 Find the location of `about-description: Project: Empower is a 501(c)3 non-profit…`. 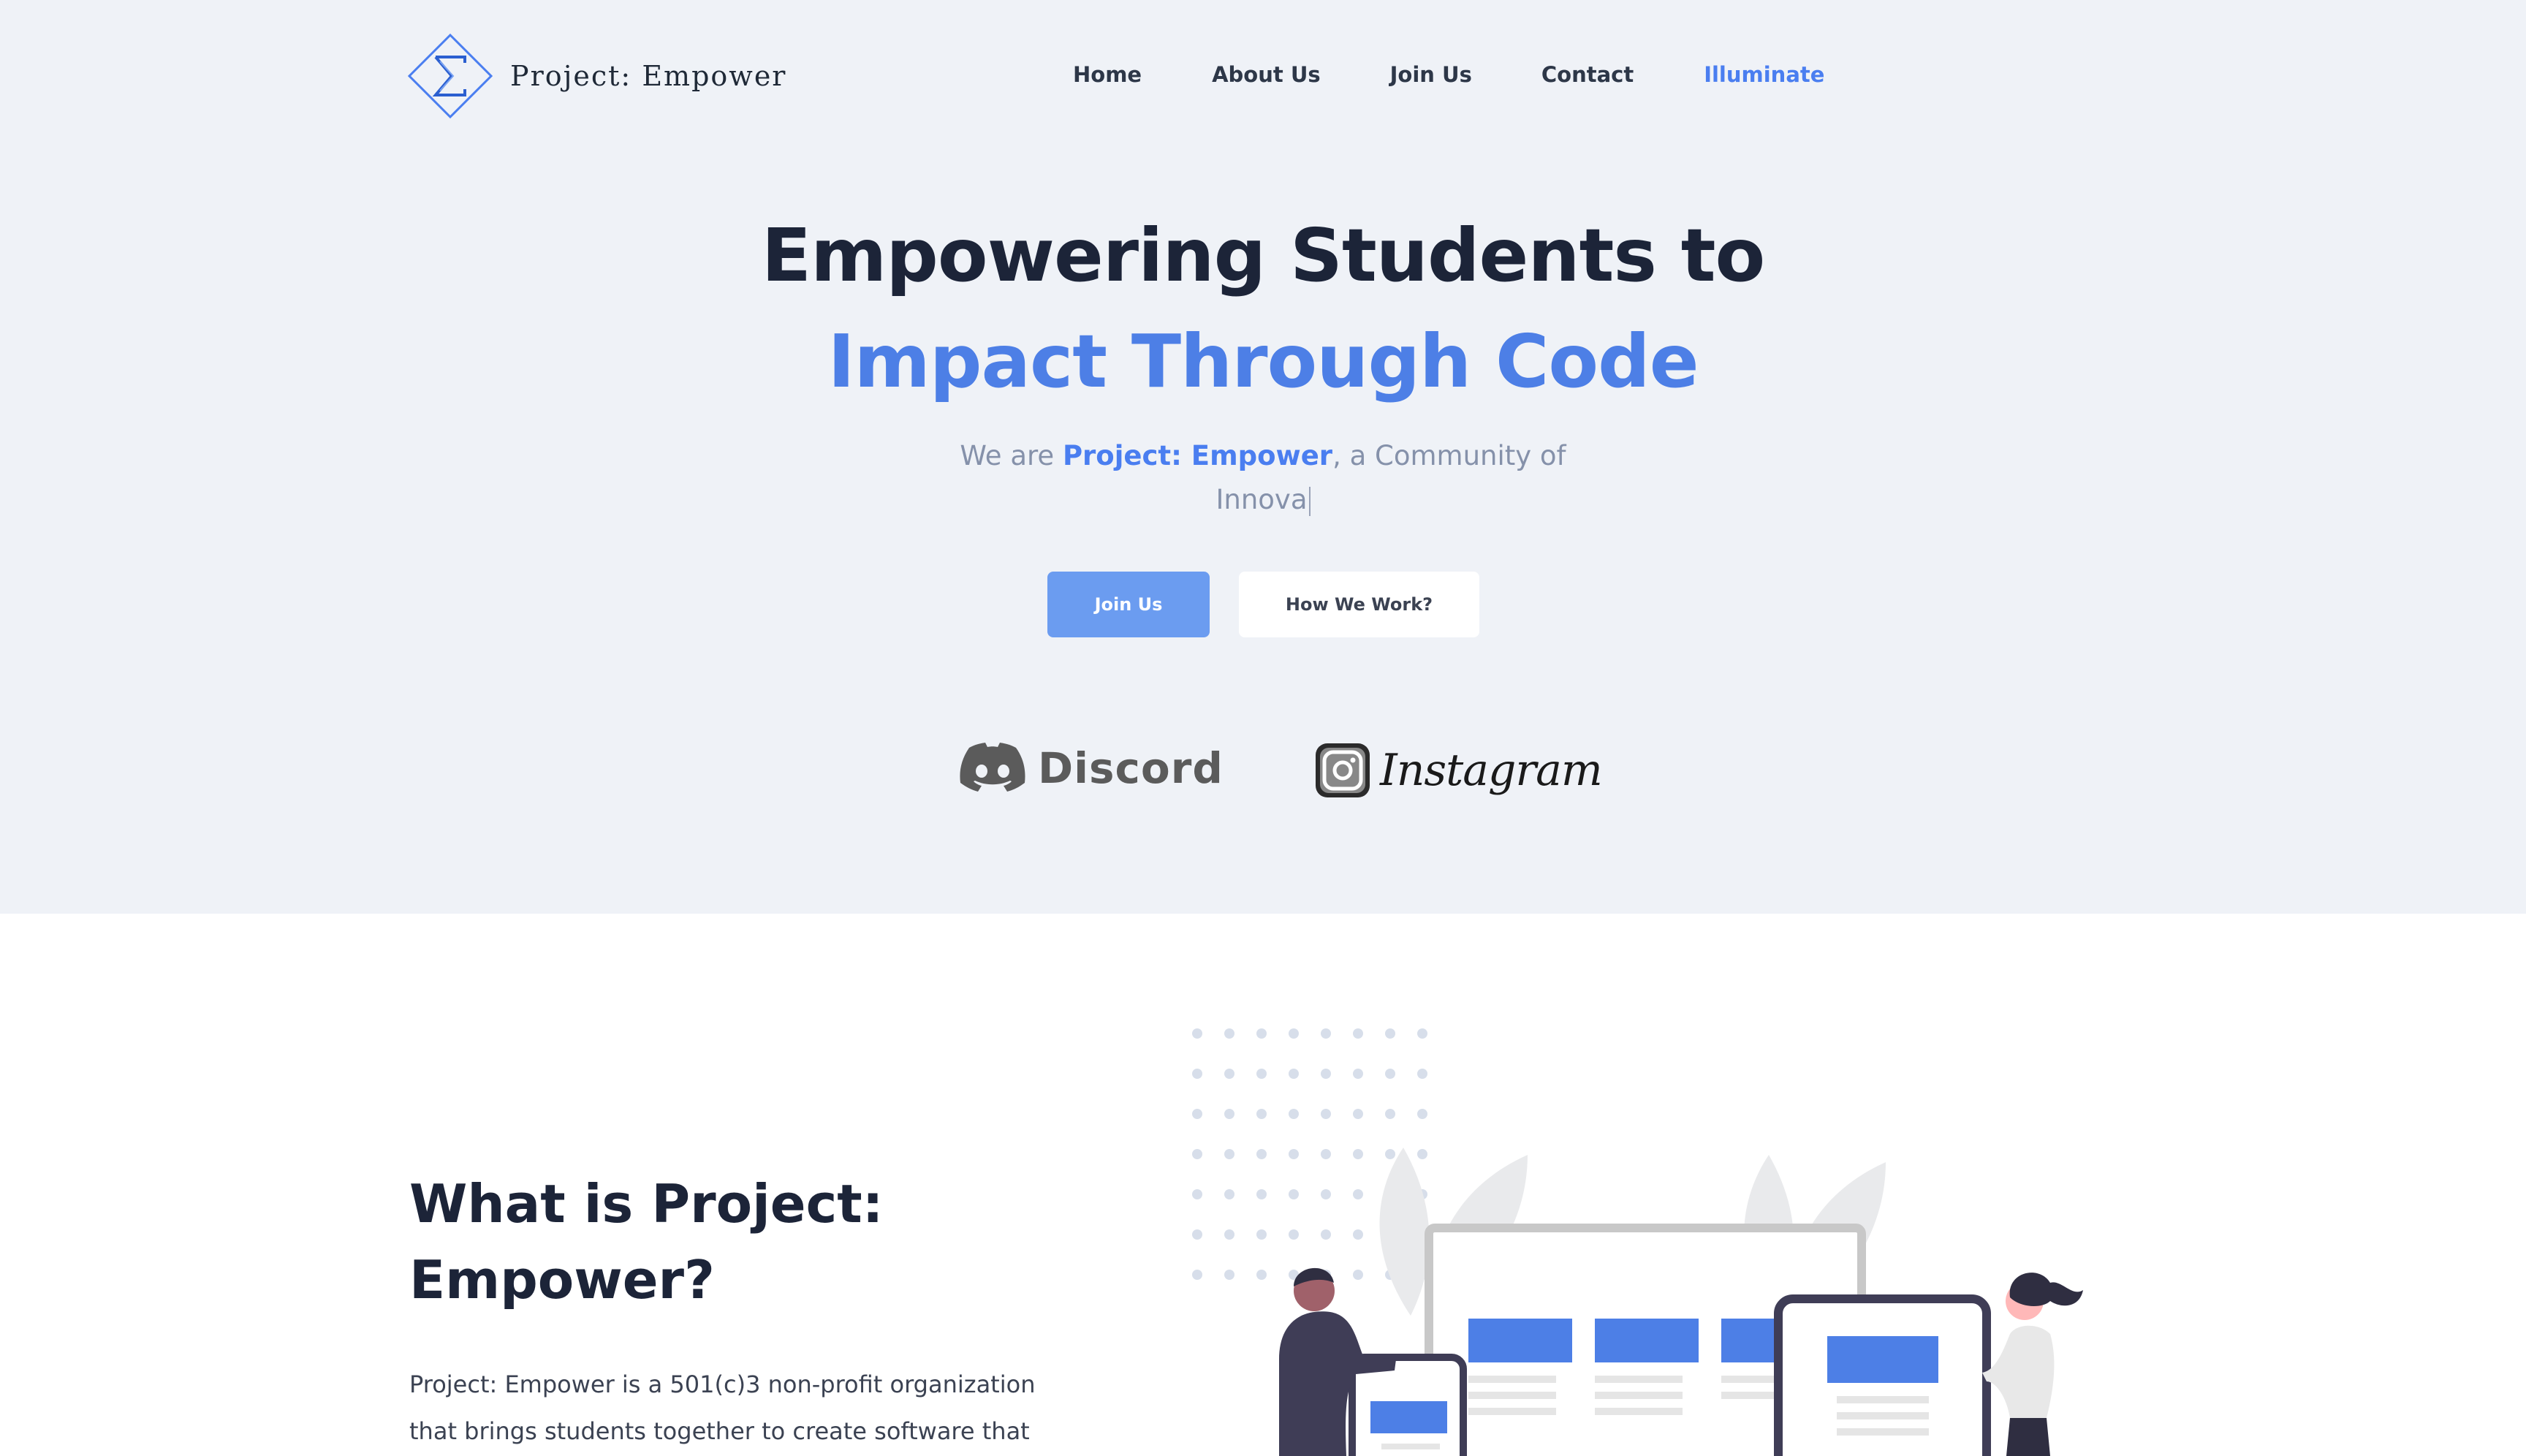

about-description: Project: Empower is a 501(c)3 non-profit… is located at coordinates (738, 1408).